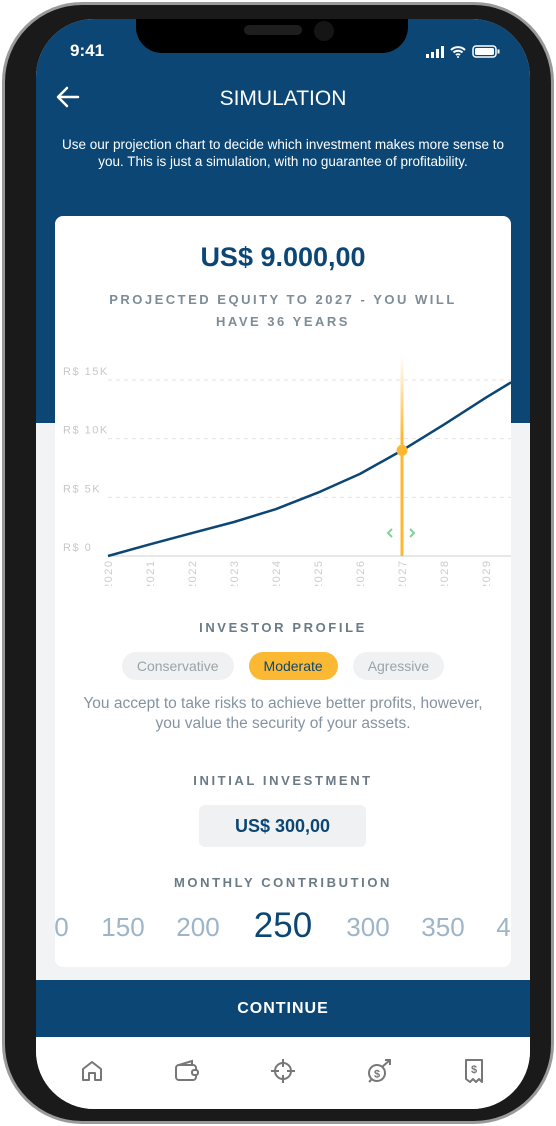  I want to click on wallet-icon, so click(187, 1070).